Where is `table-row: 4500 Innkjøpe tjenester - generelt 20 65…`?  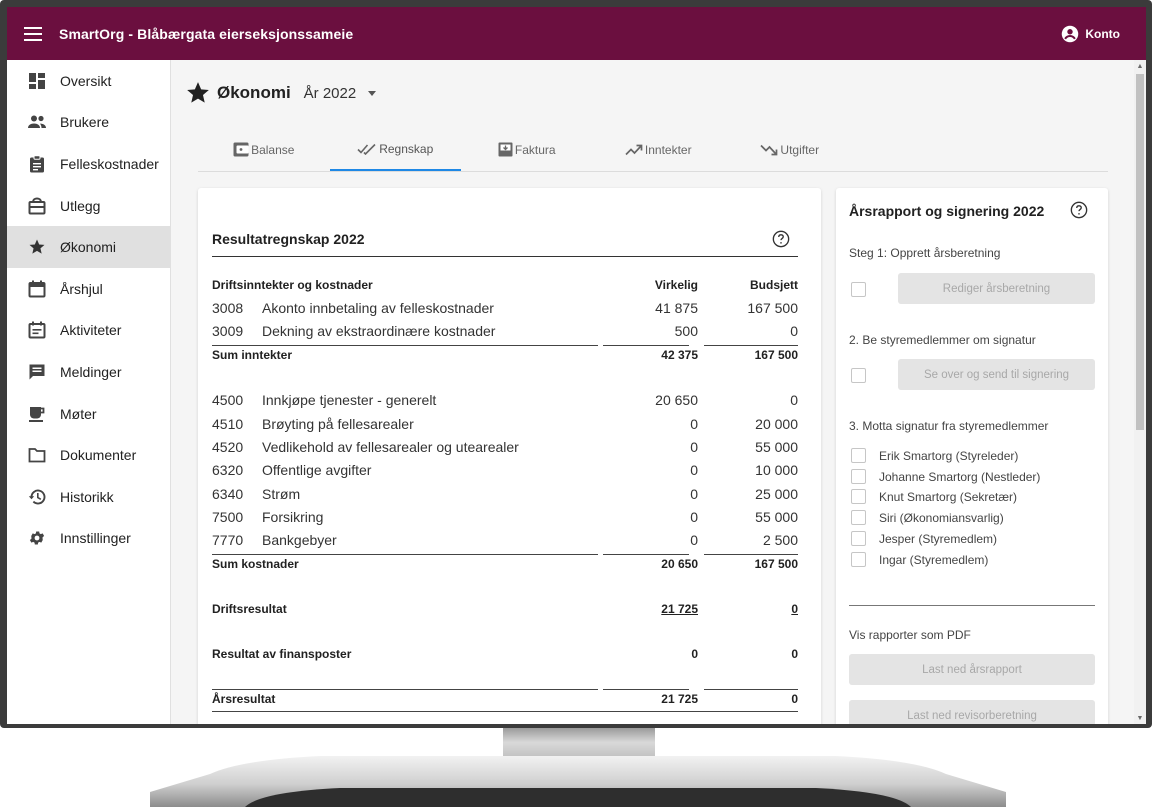
table-row: 4500 Innkjøpe tjenester - generelt 20 65… is located at coordinates (505, 401).